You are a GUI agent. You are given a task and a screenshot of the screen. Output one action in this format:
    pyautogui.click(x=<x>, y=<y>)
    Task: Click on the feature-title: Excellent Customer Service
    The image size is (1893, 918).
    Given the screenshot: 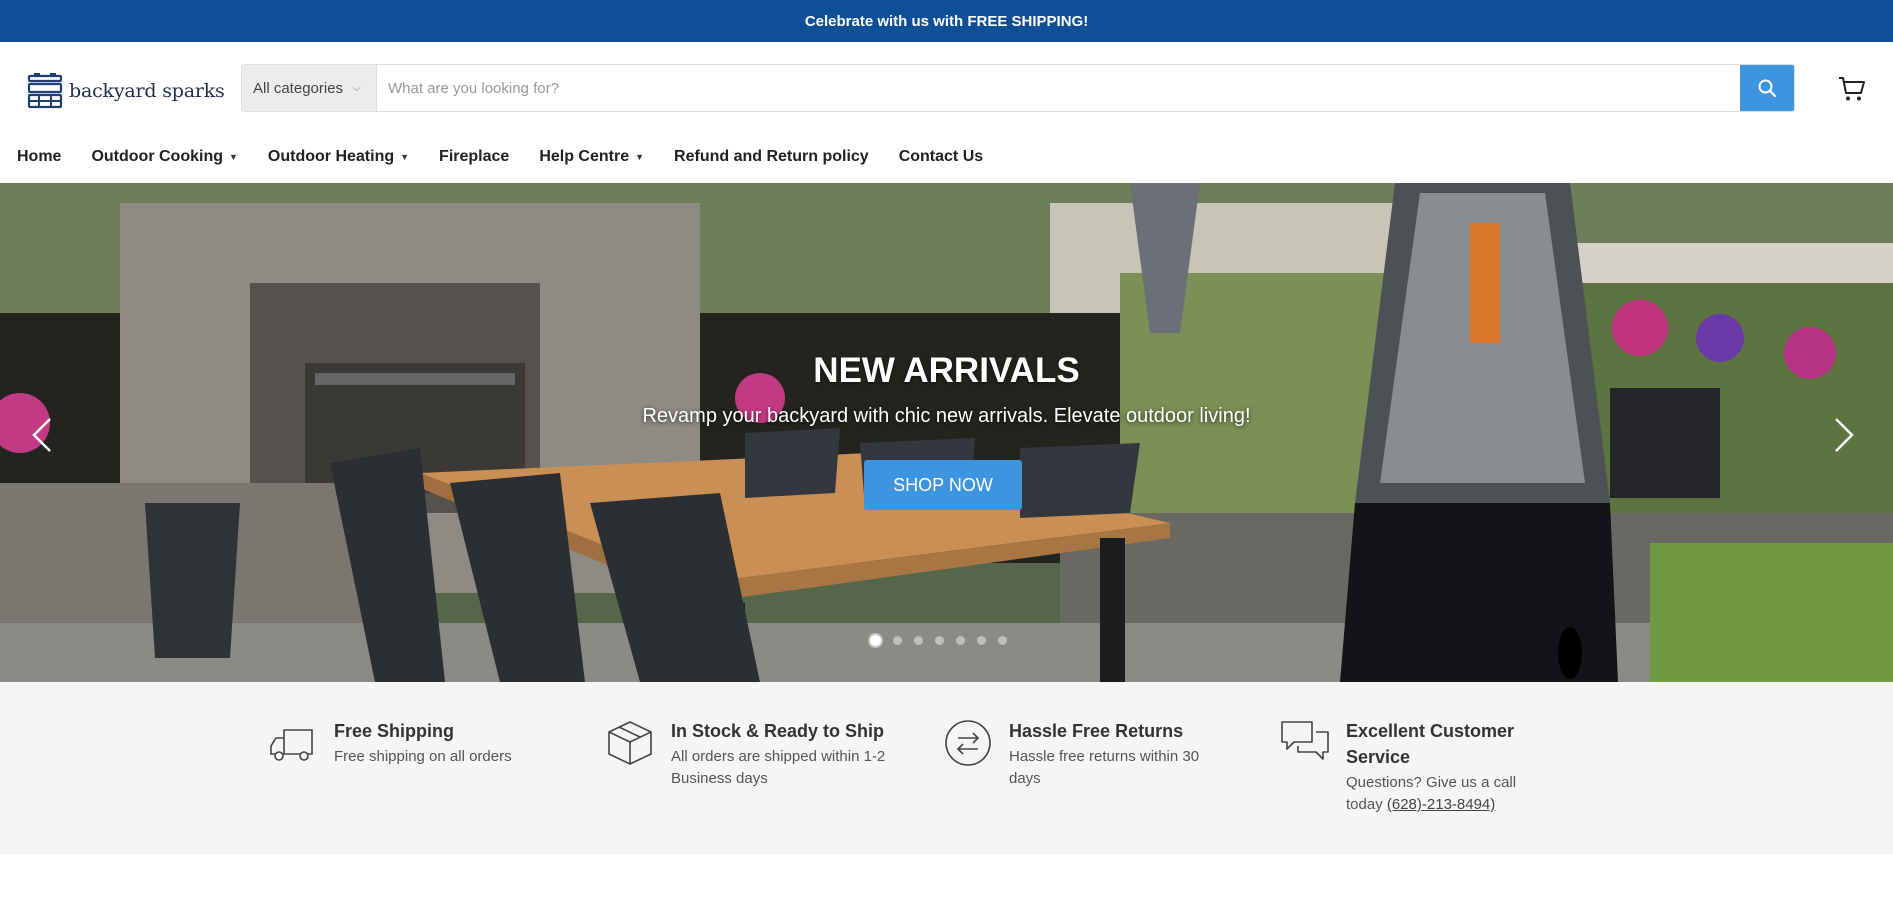 What is the action you would take?
    pyautogui.click(x=1430, y=744)
    